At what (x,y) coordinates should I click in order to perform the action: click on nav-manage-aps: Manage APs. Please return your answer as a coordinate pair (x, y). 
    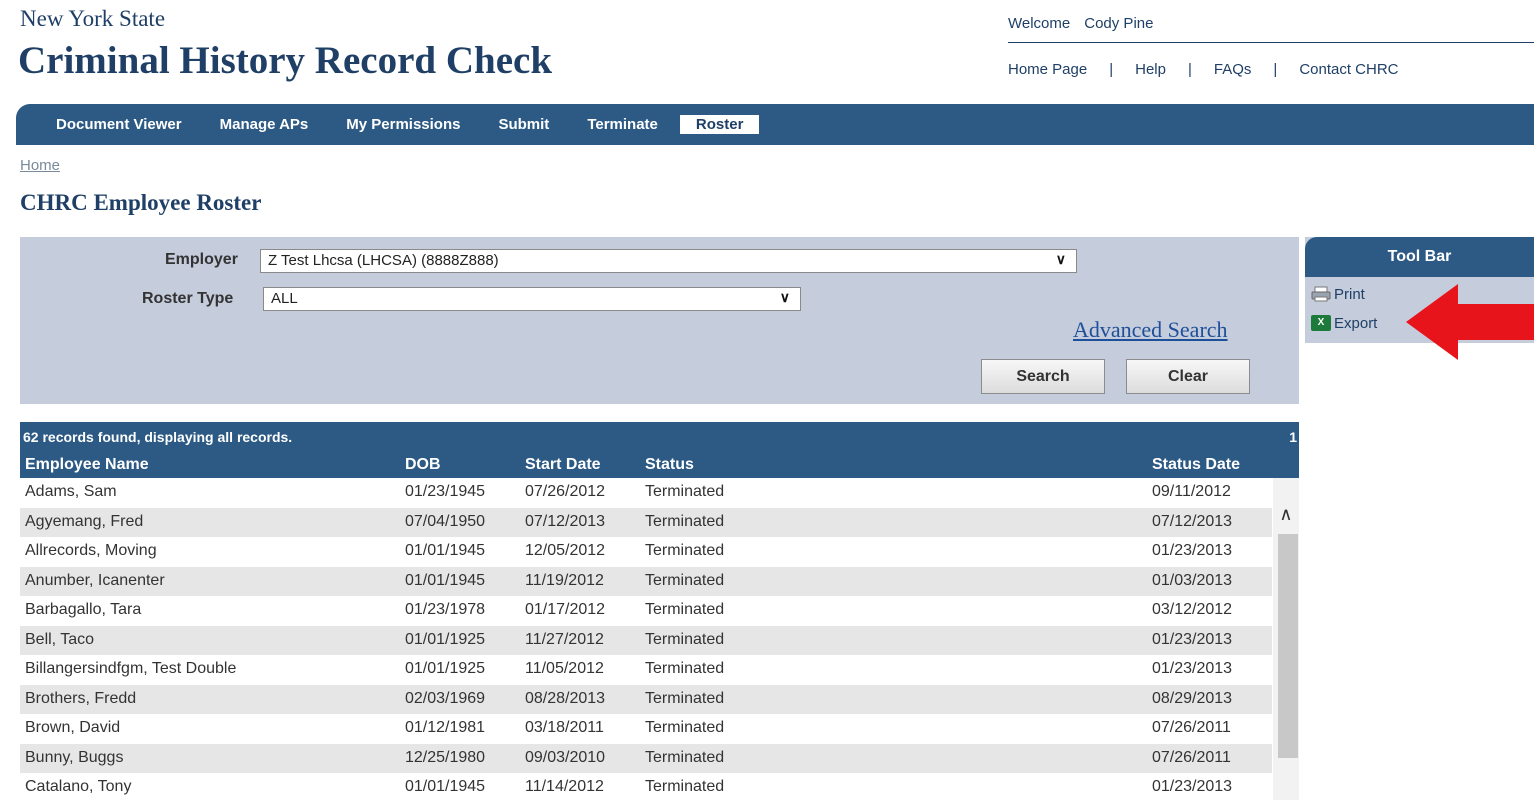
    Looking at the image, I should click on (264, 124).